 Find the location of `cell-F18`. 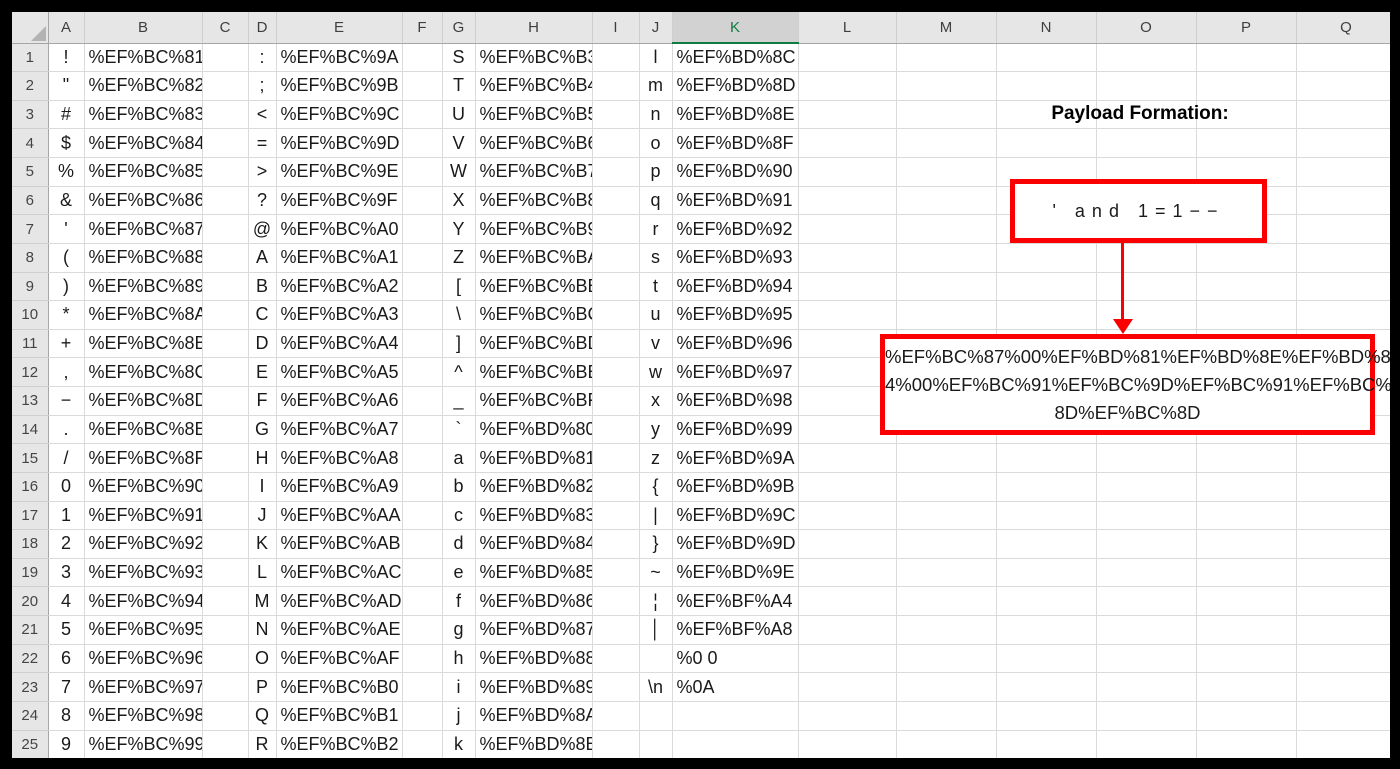

cell-F18 is located at coordinates (422, 544).